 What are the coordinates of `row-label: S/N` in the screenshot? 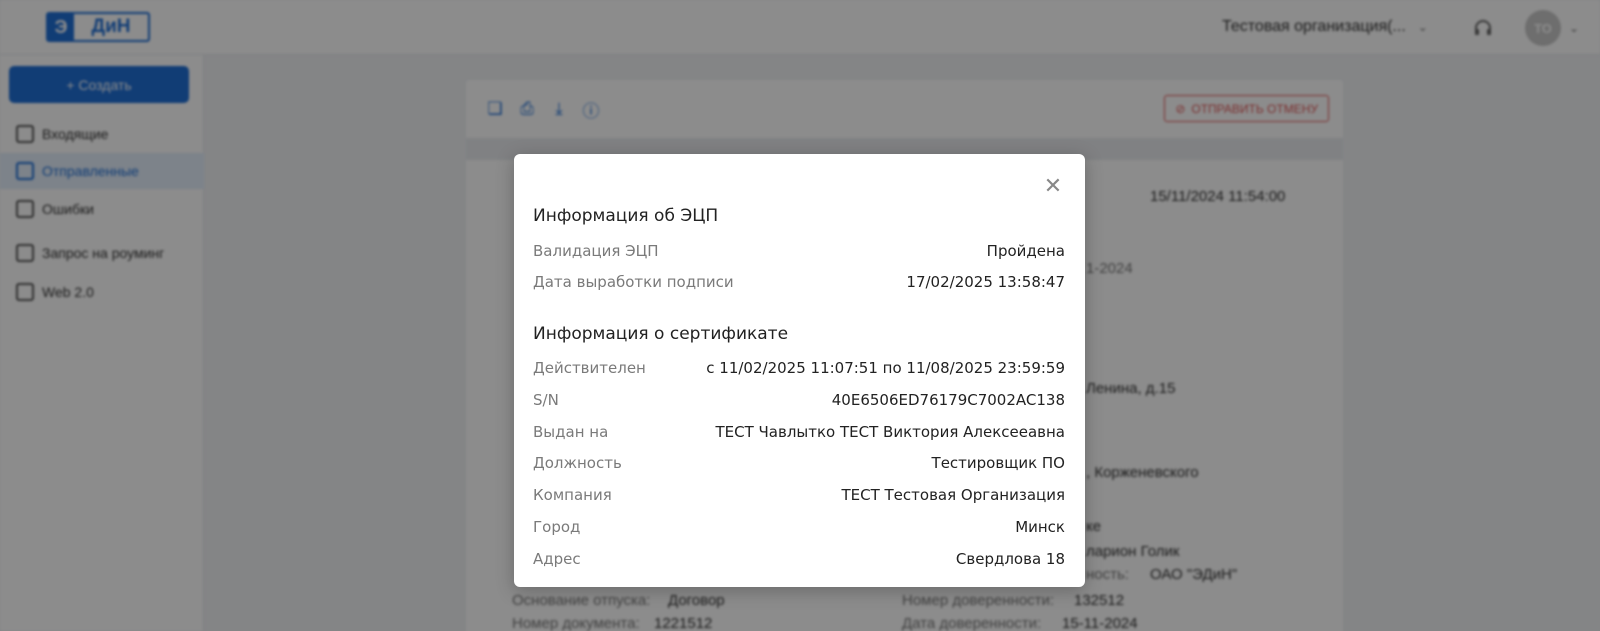 It's located at (546, 400).